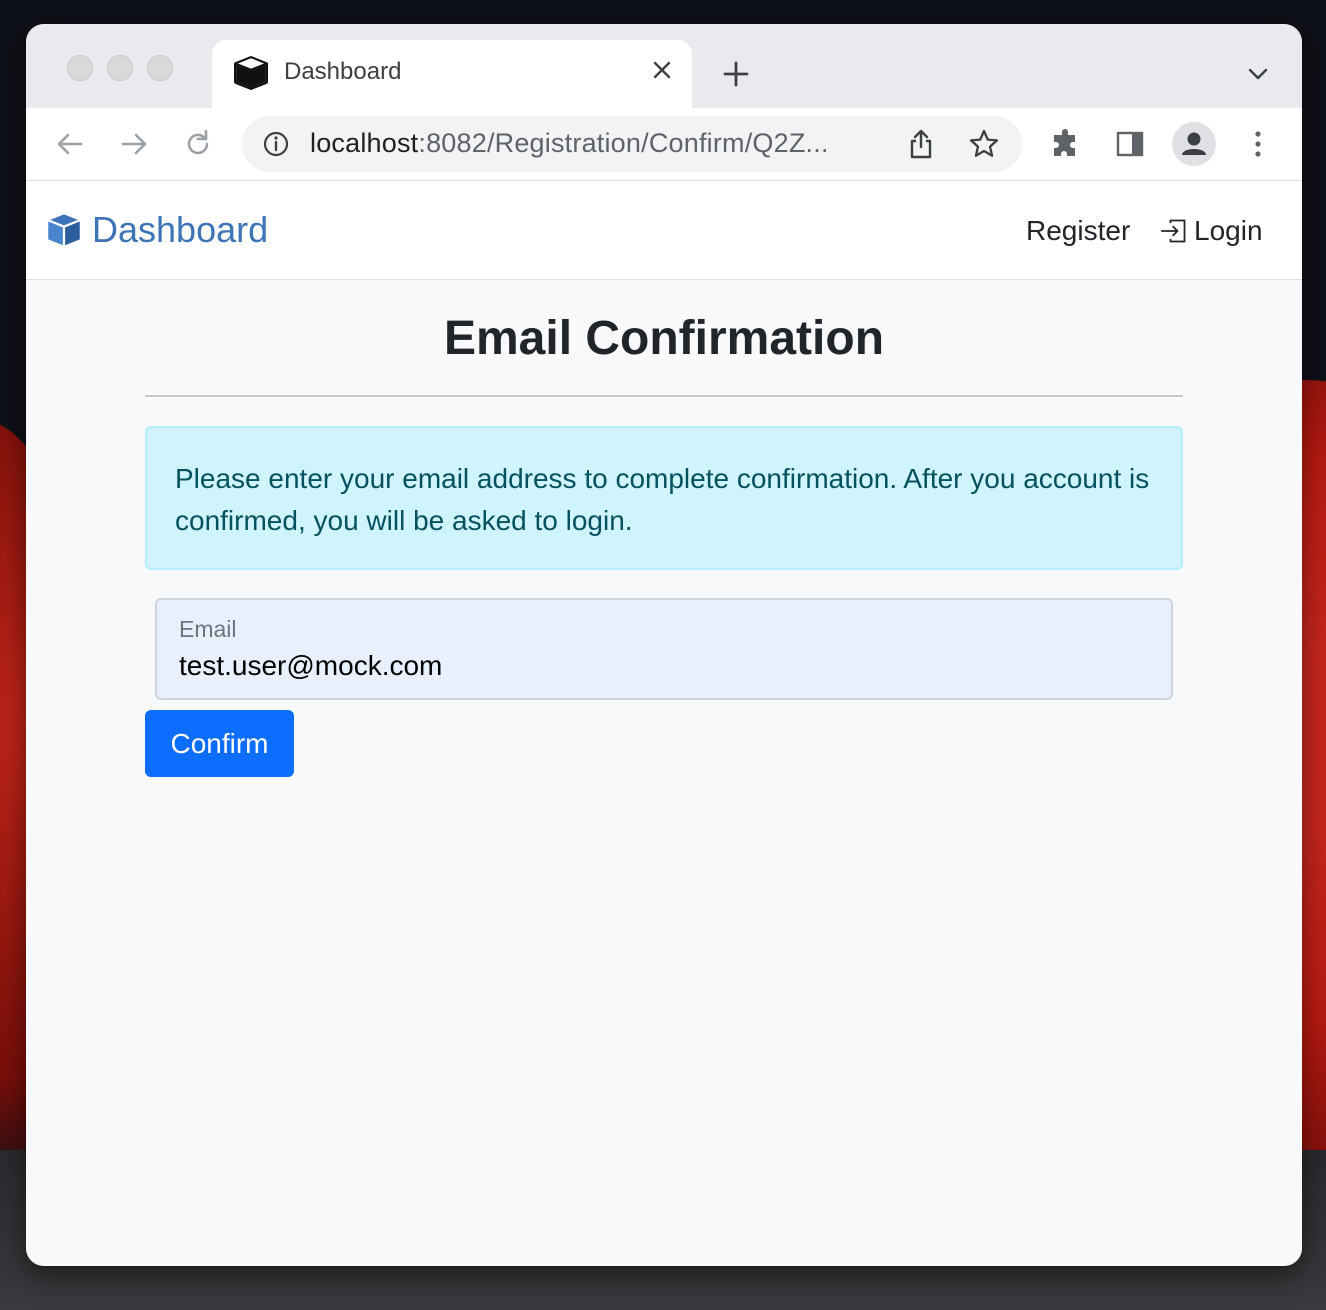 The image size is (1326, 1310). I want to click on register-link: Register, so click(1078, 231).